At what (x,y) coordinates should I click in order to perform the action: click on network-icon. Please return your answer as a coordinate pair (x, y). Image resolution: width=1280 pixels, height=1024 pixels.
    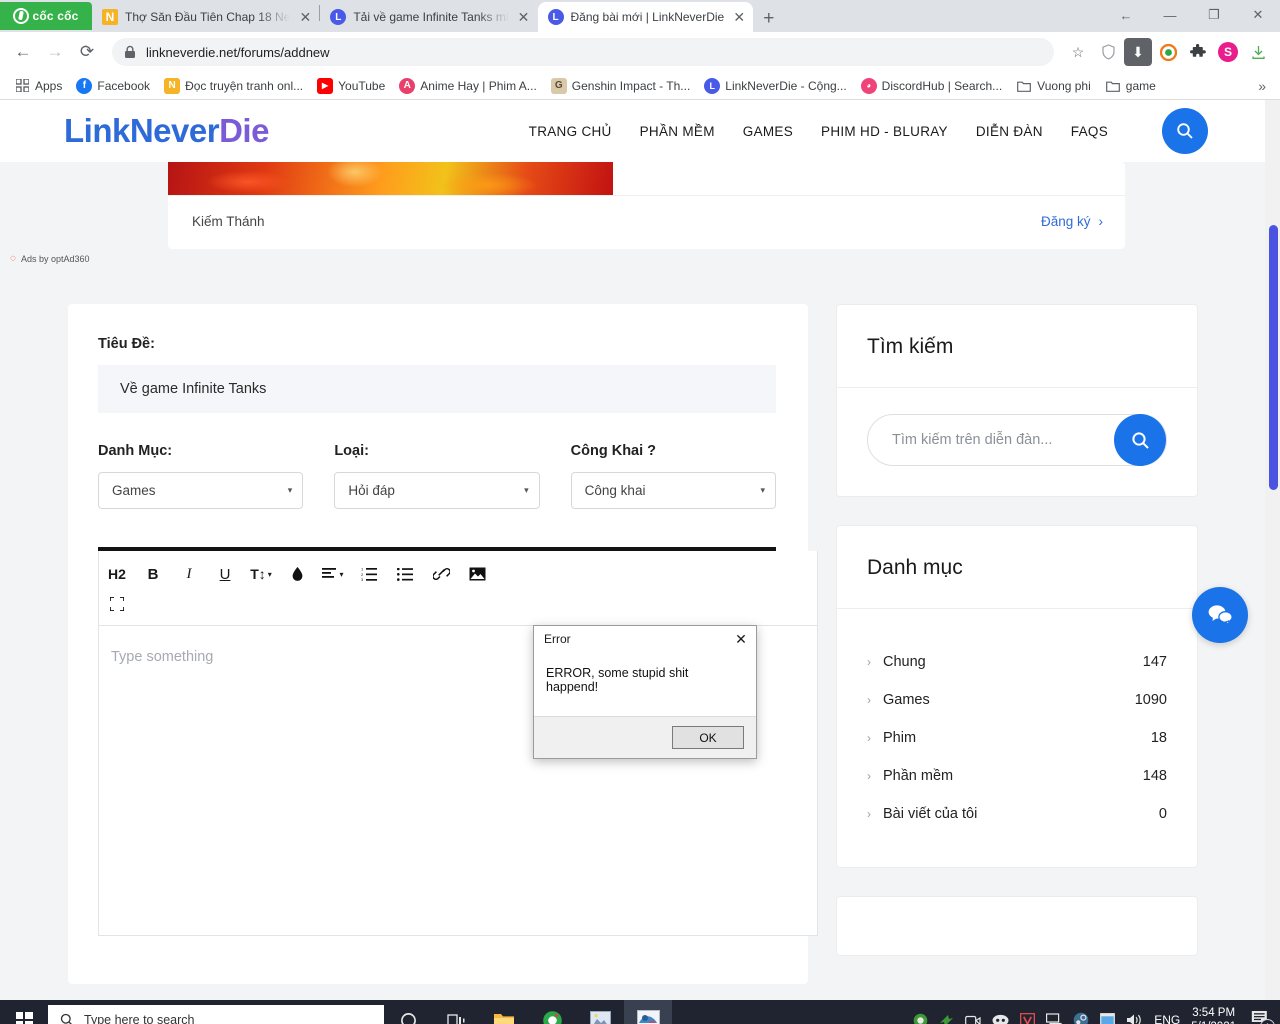
    Looking at the image, I should click on (1054, 1018).